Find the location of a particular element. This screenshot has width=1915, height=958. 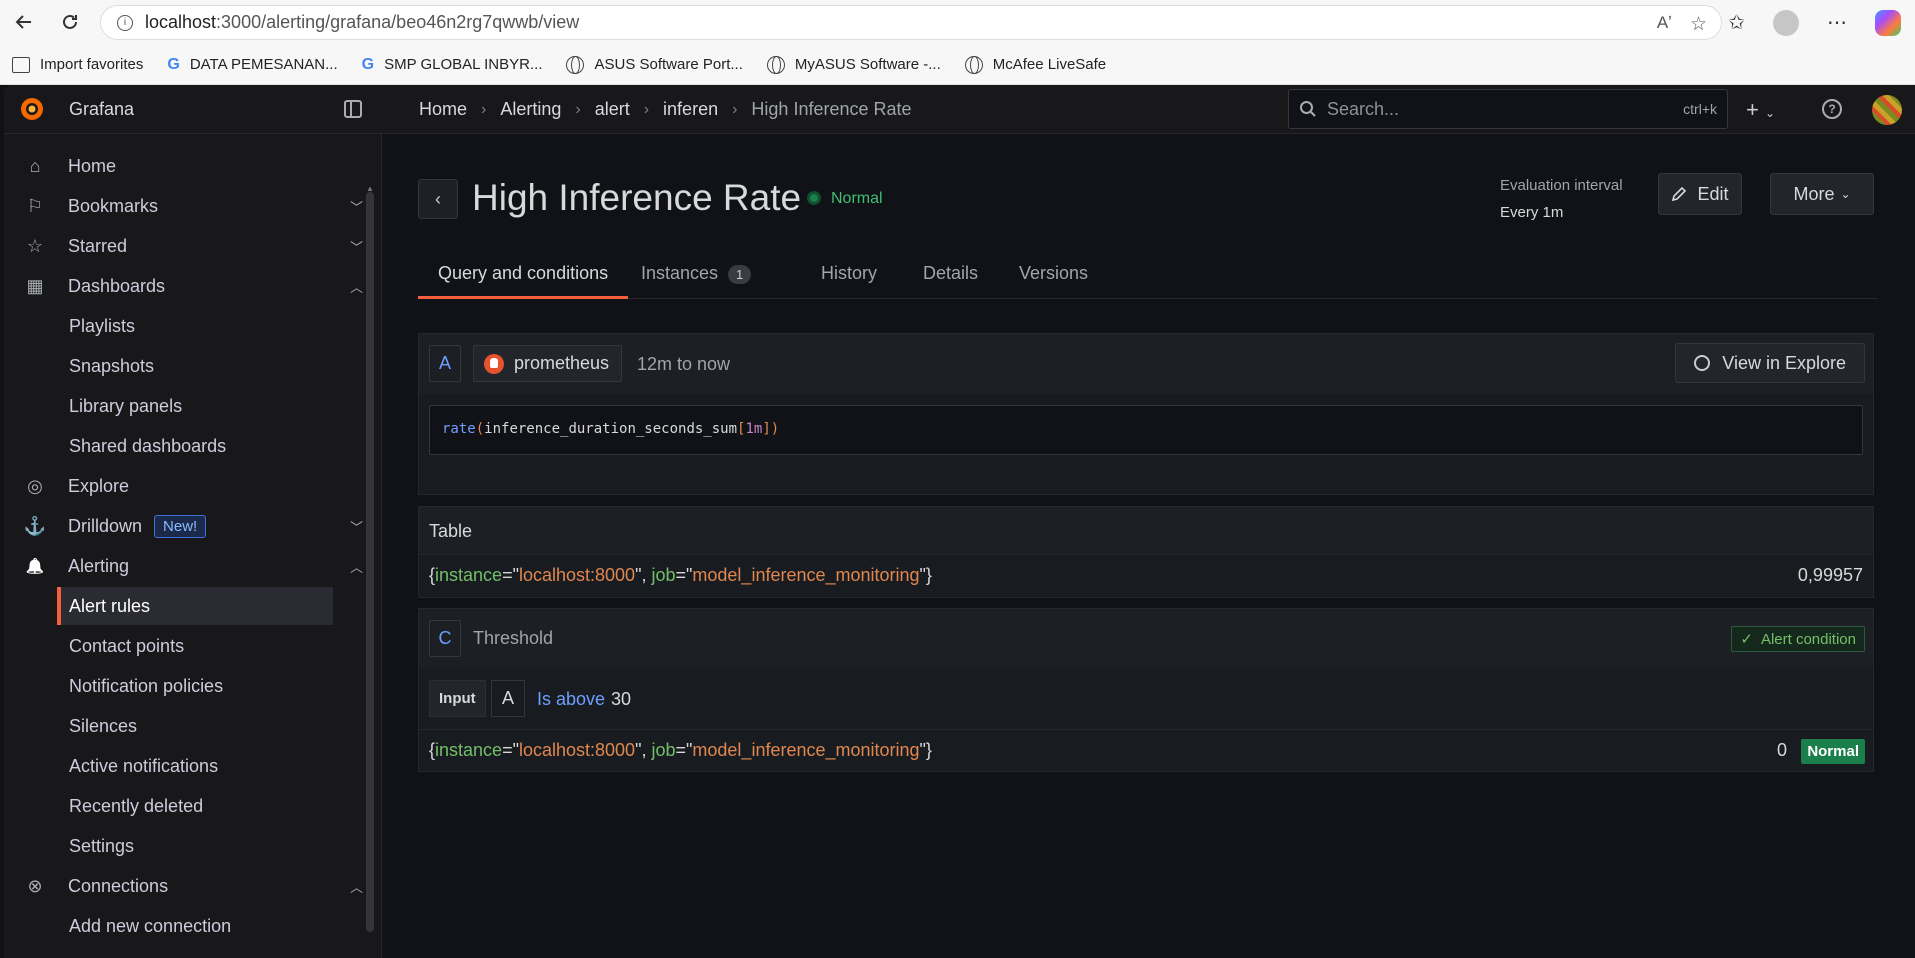

grafana-logo-icon is located at coordinates (32, 109).